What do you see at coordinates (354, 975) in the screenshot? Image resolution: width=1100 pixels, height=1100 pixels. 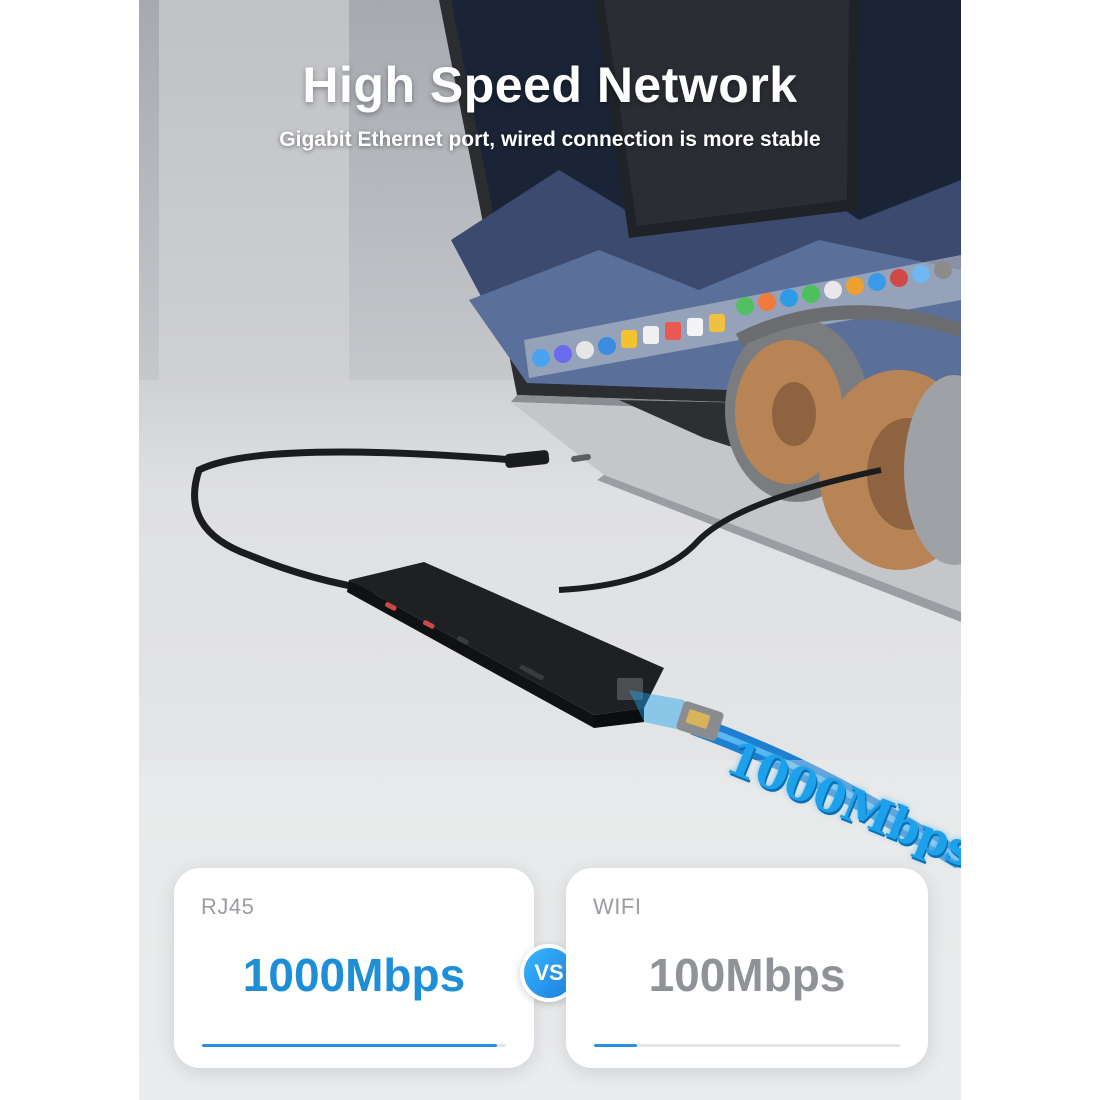 I see `rj45-speed-value: 1000Mbps` at bounding box center [354, 975].